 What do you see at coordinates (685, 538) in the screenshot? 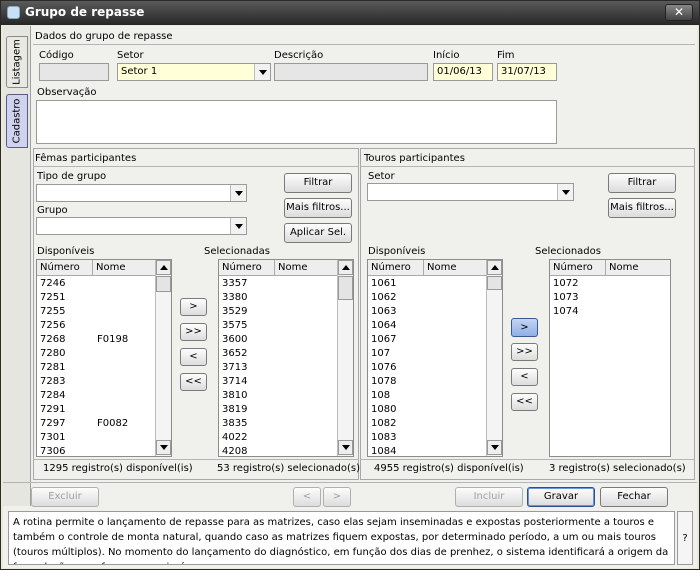
I see `help-question-button: ?` at bounding box center [685, 538].